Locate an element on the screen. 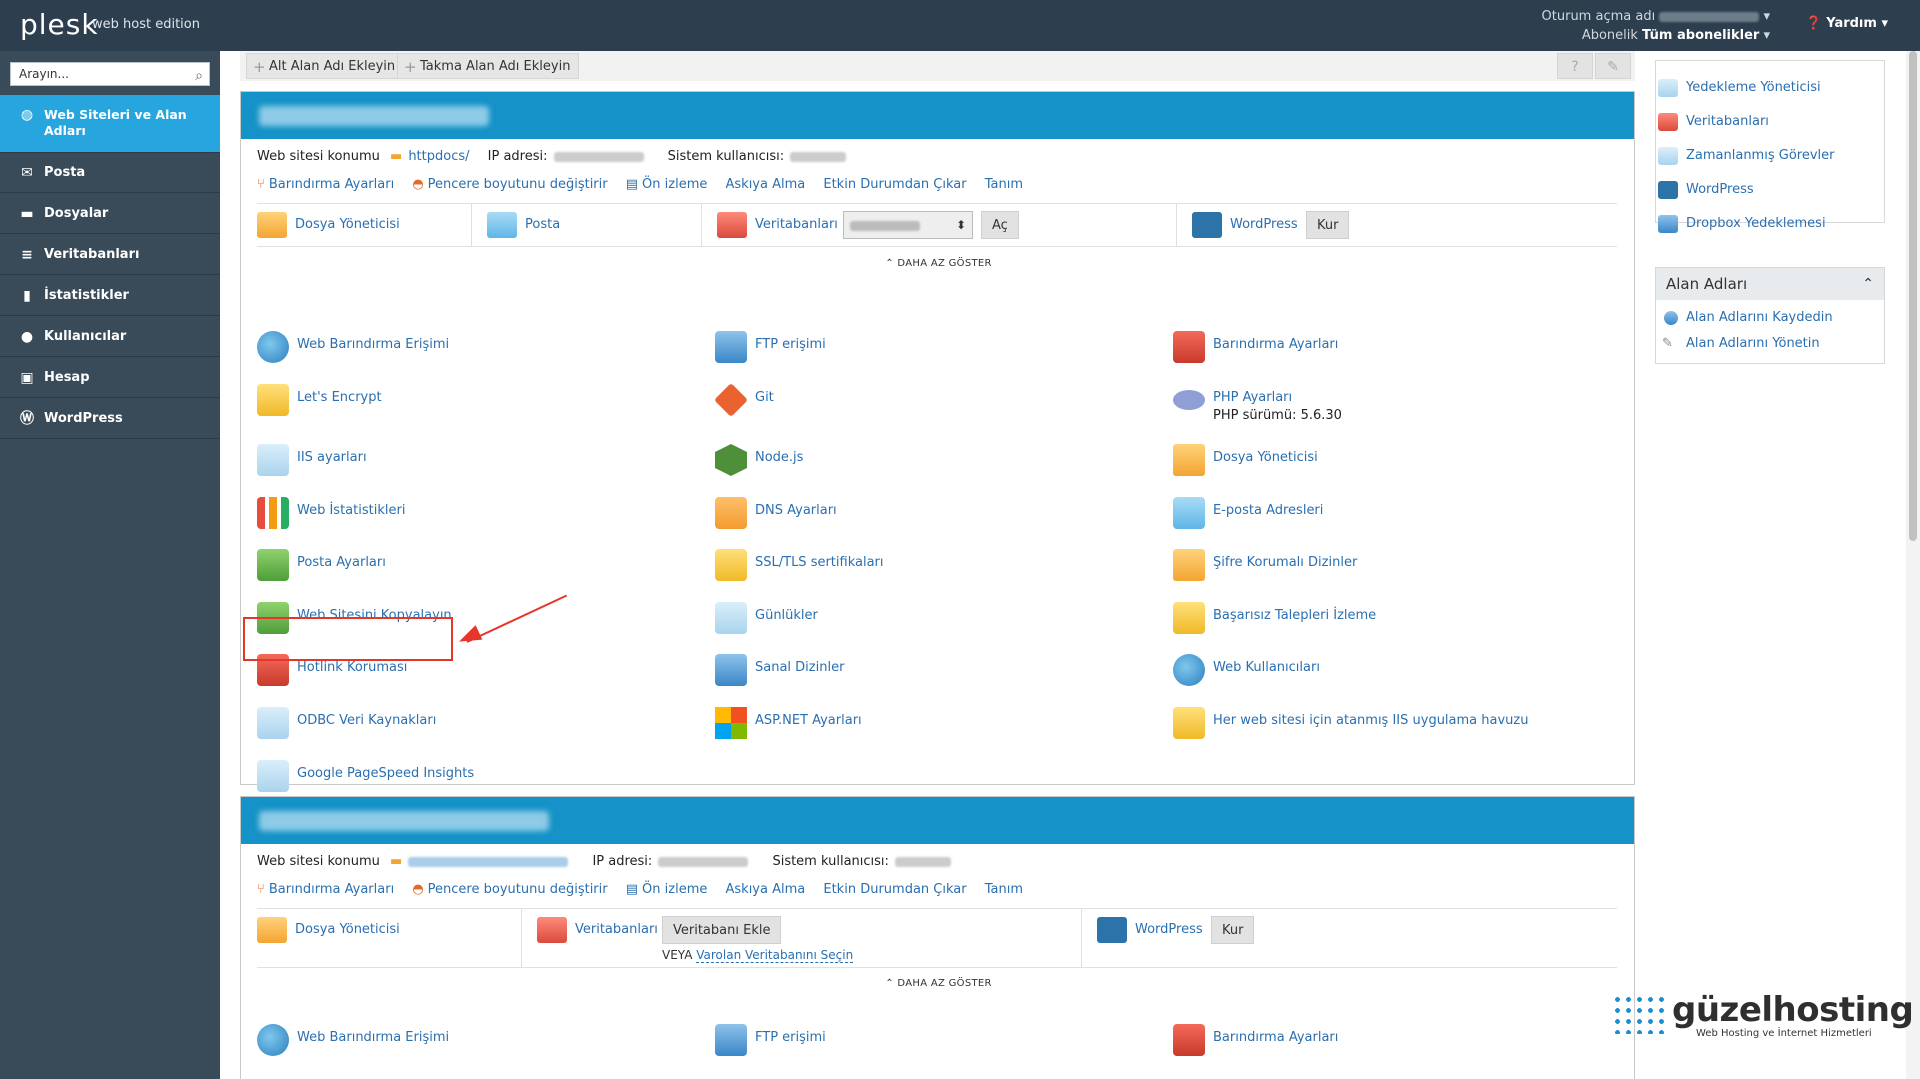 This screenshot has height=1079, width=1920. tool-label: FTP erişimi is located at coordinates (790, 344).